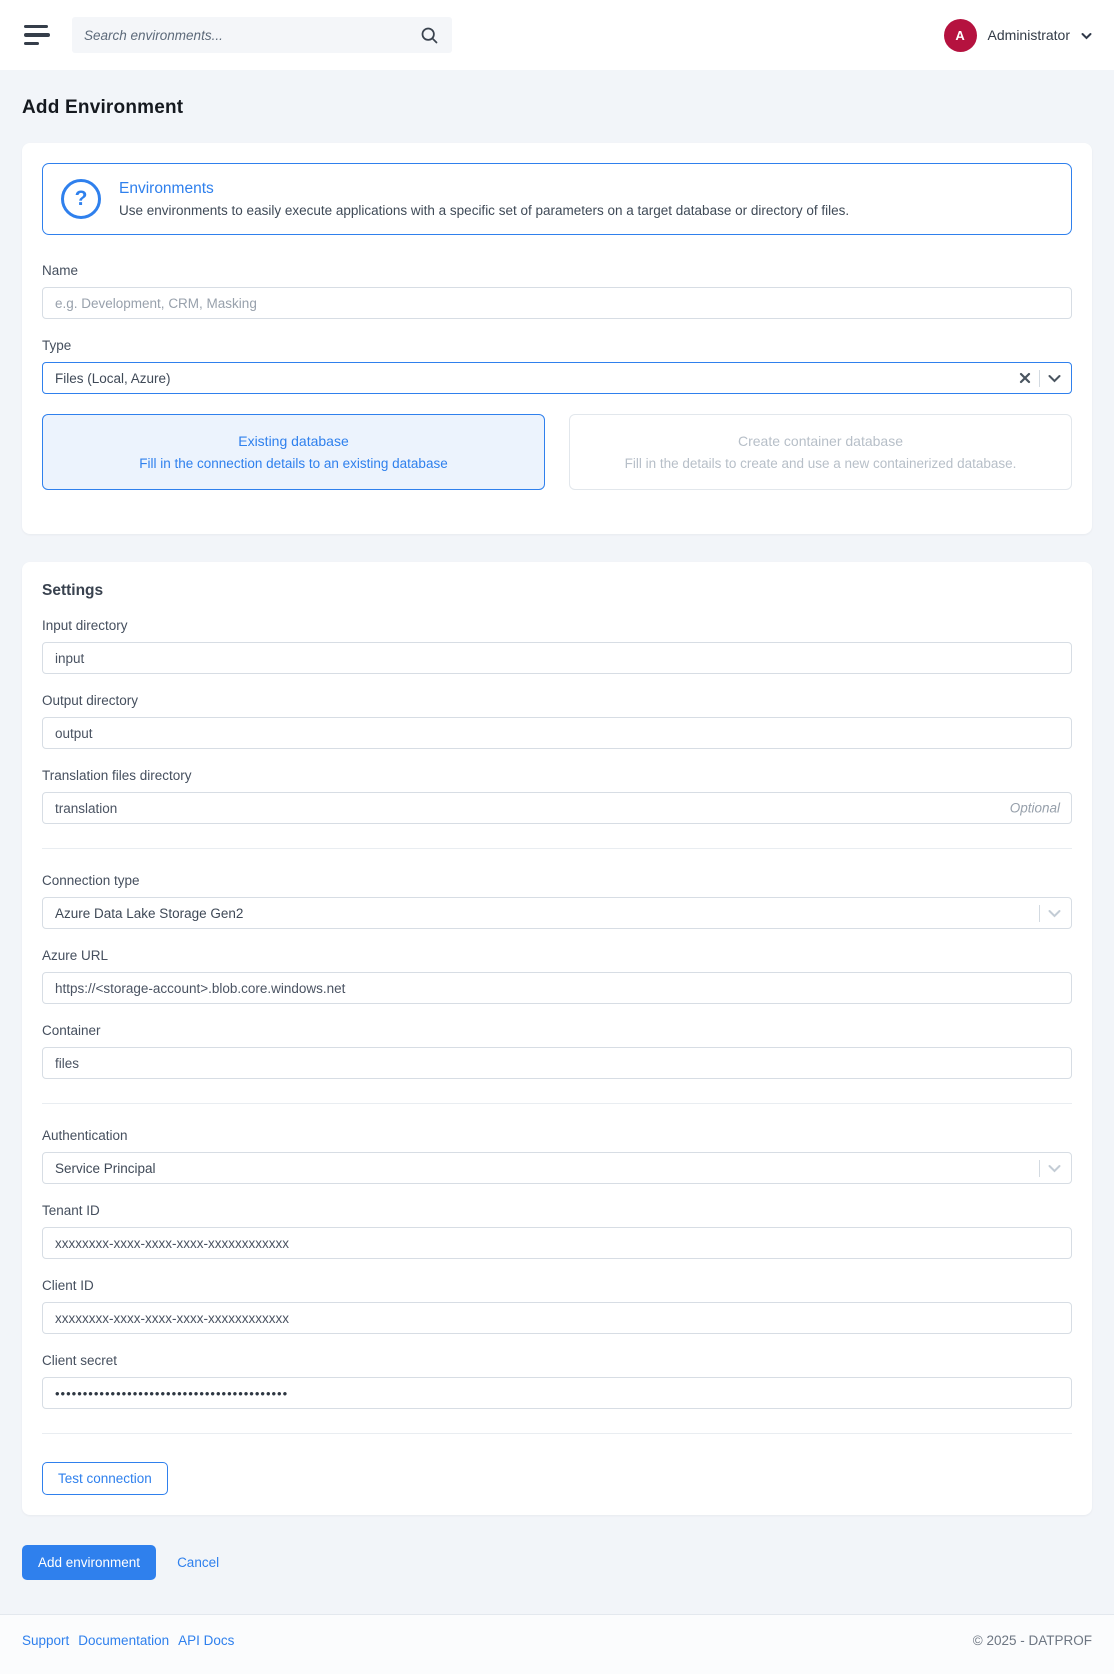  What do you see at coordinates (820, 441) in the screenshot?
I see `option-title: Create container database` at bounding box center [820, 441].